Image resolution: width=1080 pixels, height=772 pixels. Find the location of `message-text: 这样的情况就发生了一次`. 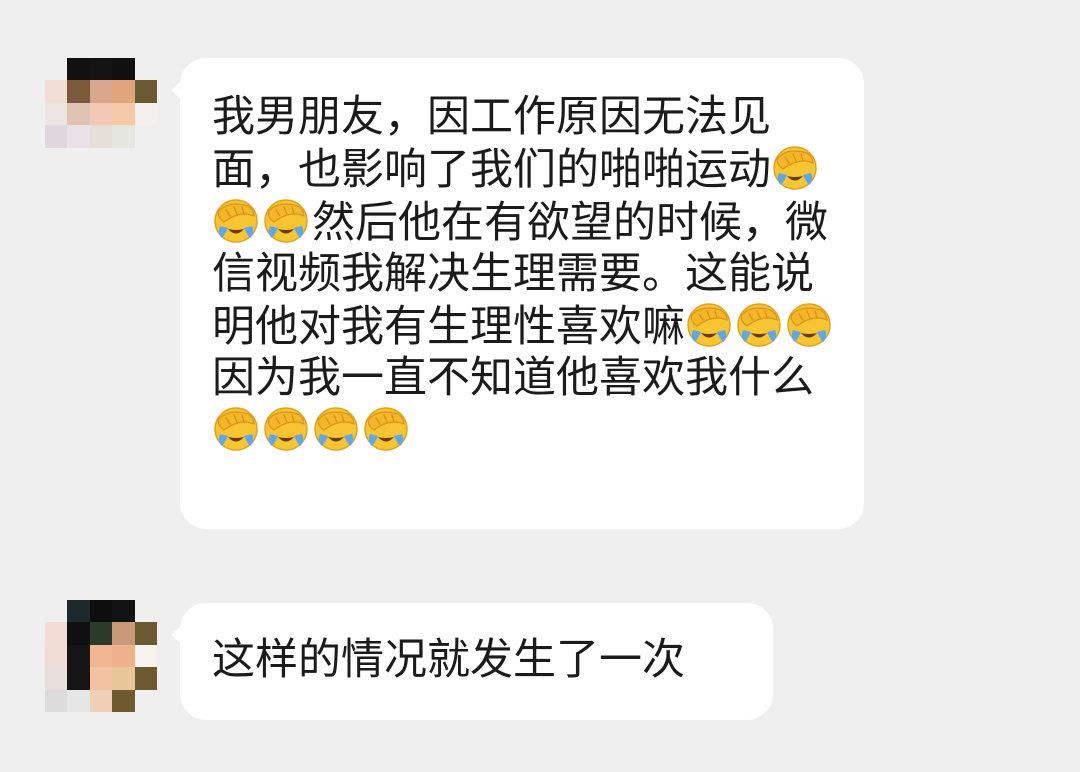

message-text: 这样的情况就发生了一次 is located at coordinates (478, 660).